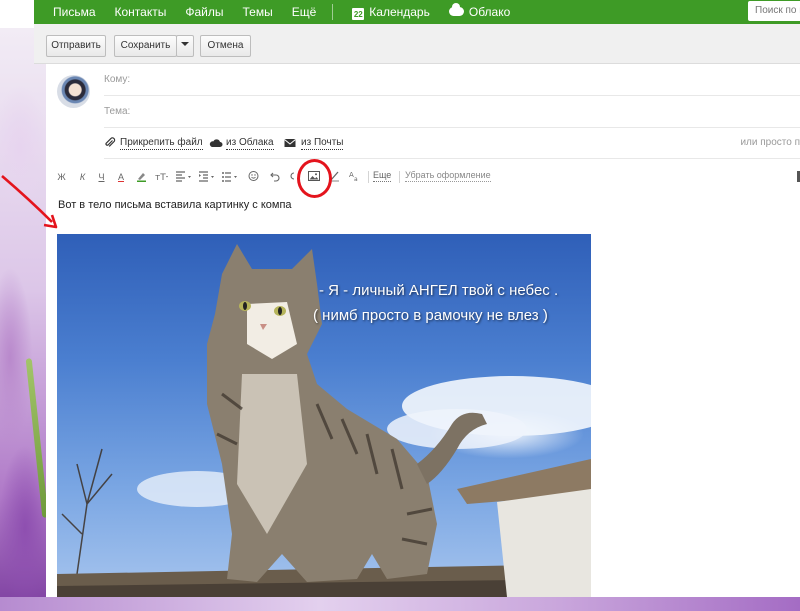 The width and height of the screenshot is (800, 611). Describe the element at coordinates (275, 177) in the screenshot. I see `undo-icon` at that location.